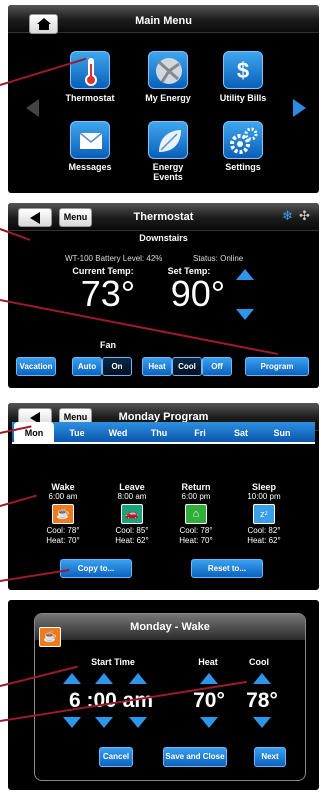 The height and width of the screenshot is (795, 321). I want to click on dollar-icon: $, so click(243, 70).